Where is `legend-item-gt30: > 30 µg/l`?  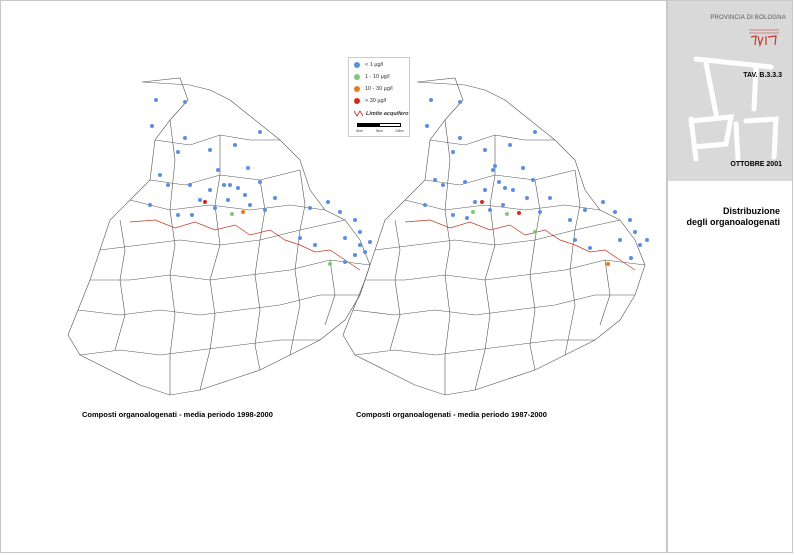 legend-item-gt30: > 30 µg/l is located at coordinates (370, 101).